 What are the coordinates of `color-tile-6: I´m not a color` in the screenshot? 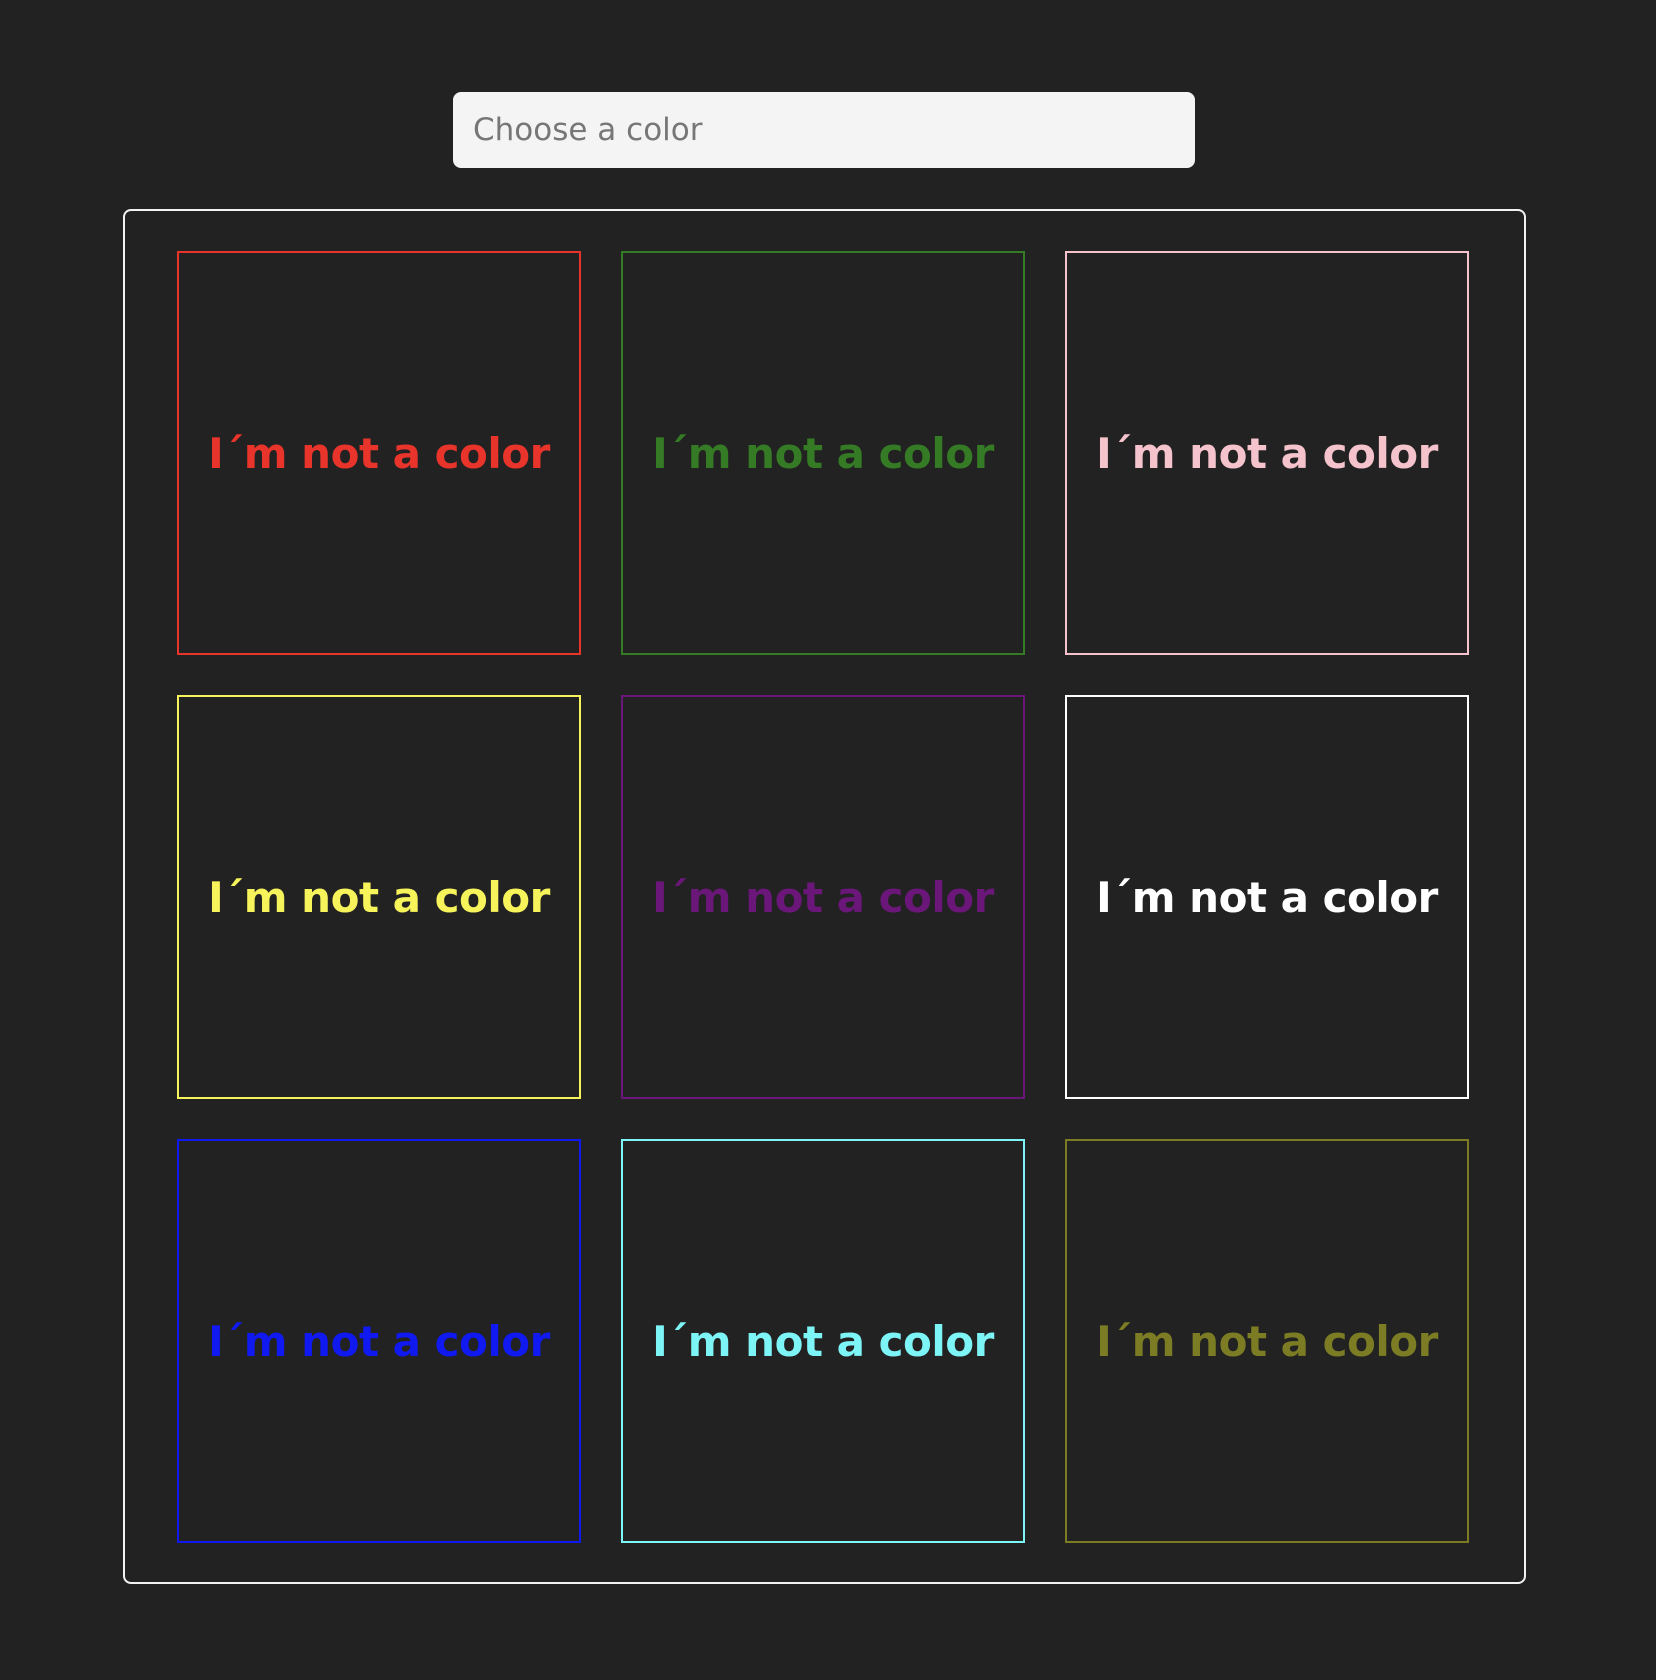 It's located at (1267, 897).